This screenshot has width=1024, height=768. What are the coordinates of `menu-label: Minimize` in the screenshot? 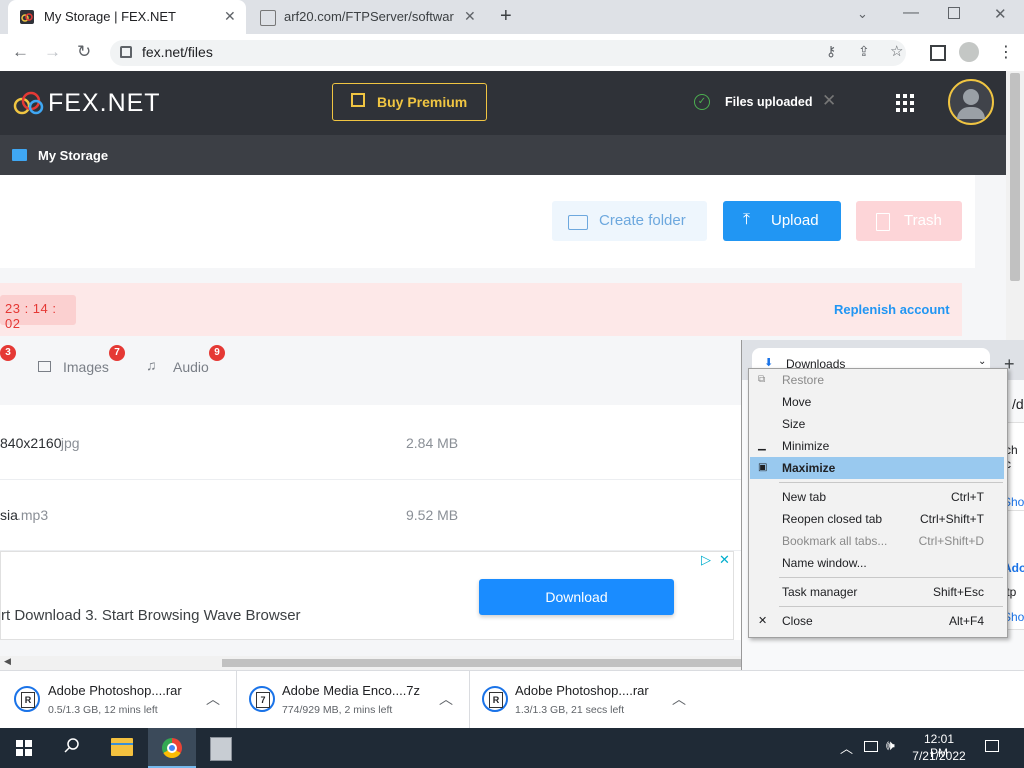 It's located at (806, 446).